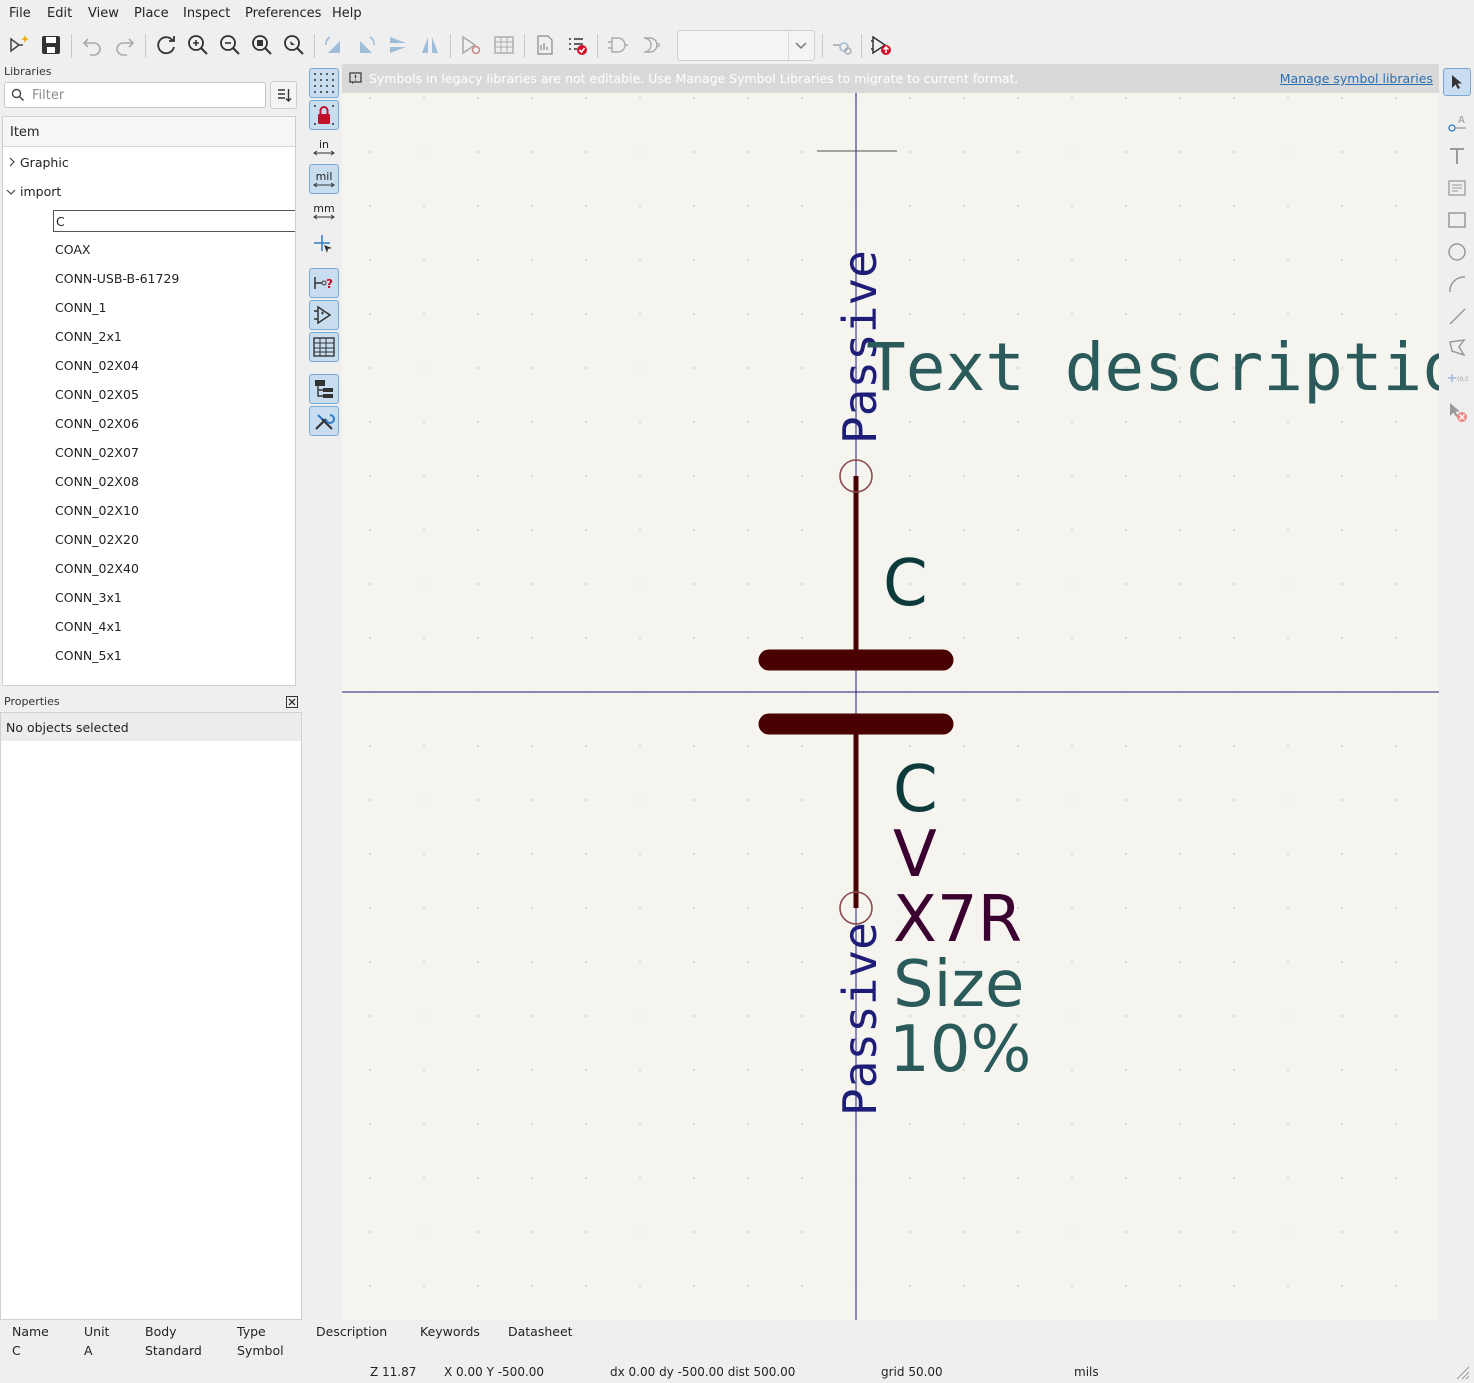  I want to click on add-rectangle-tool, so click(1457, 220).